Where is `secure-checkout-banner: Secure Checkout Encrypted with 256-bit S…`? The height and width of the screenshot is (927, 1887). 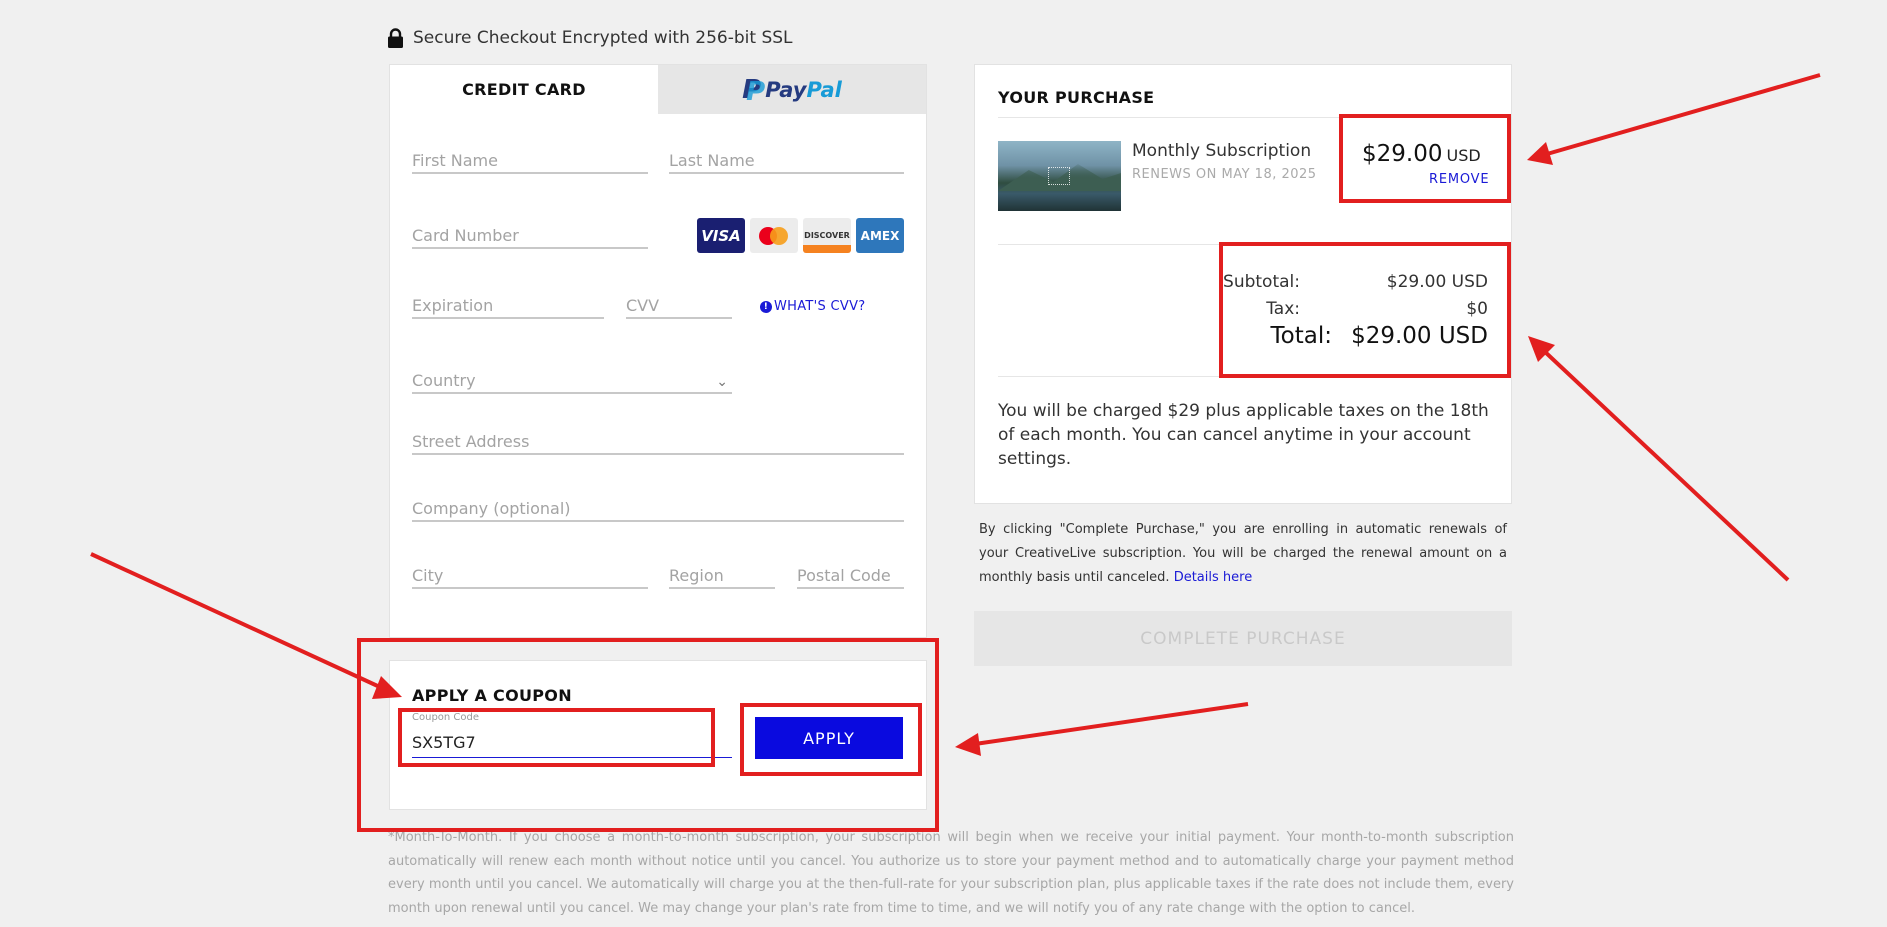 secure-checkout-banner: Secure Checkout Encrypted with 256-bit S… is located at coordinates (590, 38).